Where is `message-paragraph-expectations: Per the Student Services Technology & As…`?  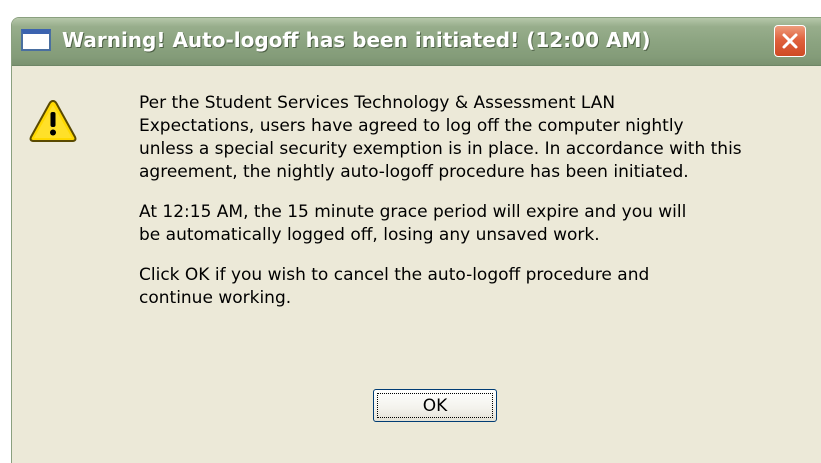
message-paragraph-expectations: Per the Student Services Technology & As… is located at coordinates (440, 137).